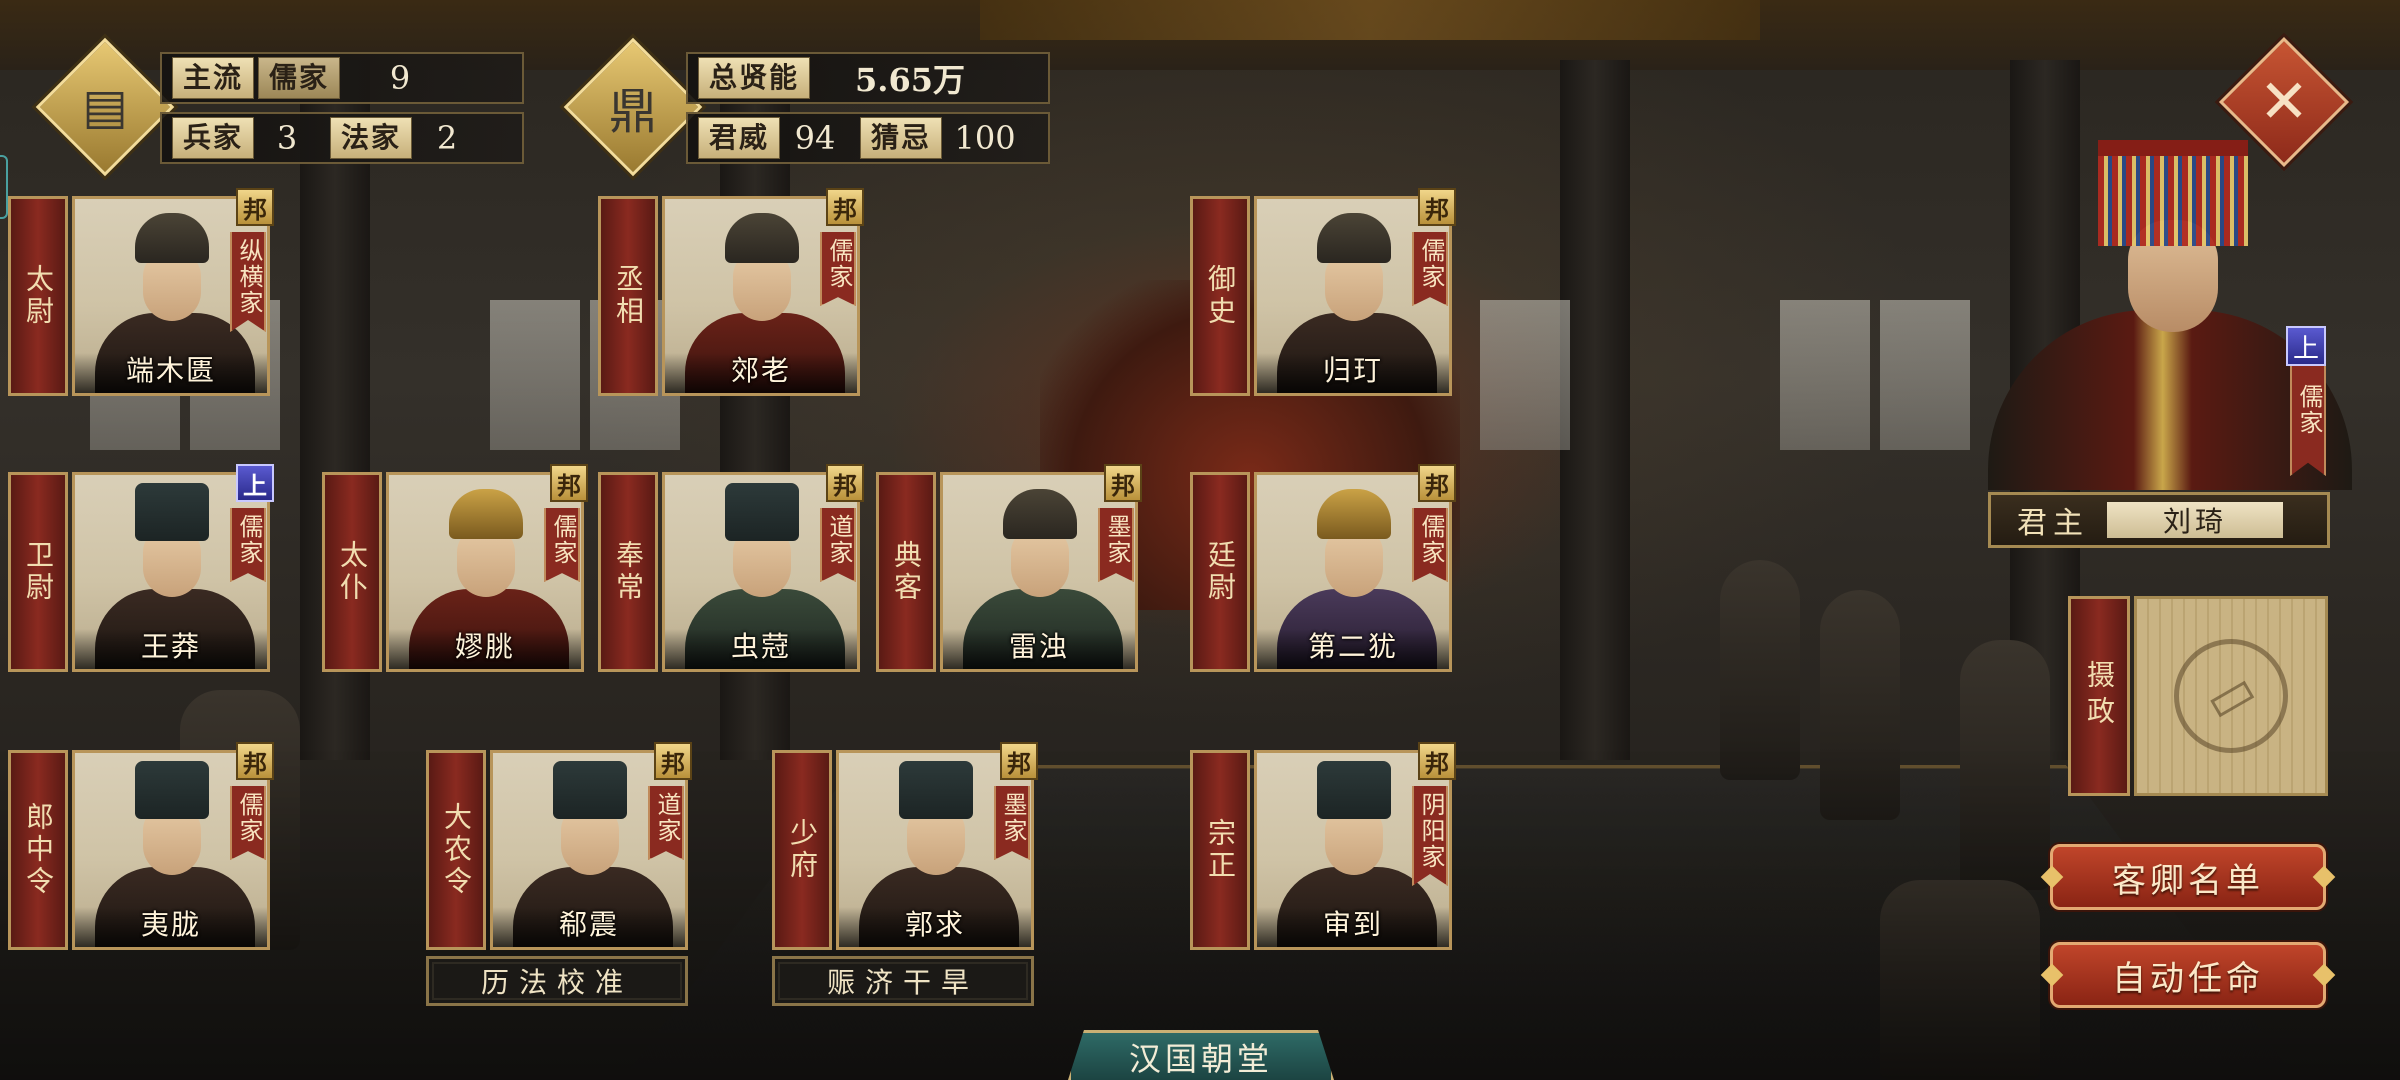  What do you see at coordinates (1323, 568) in the screenshot?
I see `official-card-tingwei: 廷尉 第二犹 邦 儒家` at bounding box center [1323, 568].